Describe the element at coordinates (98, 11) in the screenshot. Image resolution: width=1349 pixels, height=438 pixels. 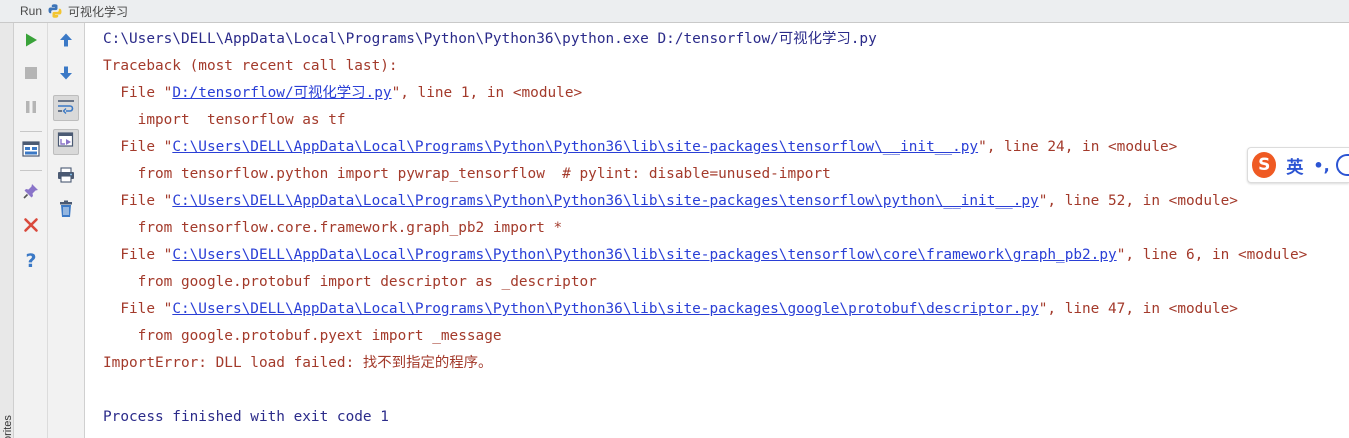
I see `run-config-name: 可视化学习` at that location.